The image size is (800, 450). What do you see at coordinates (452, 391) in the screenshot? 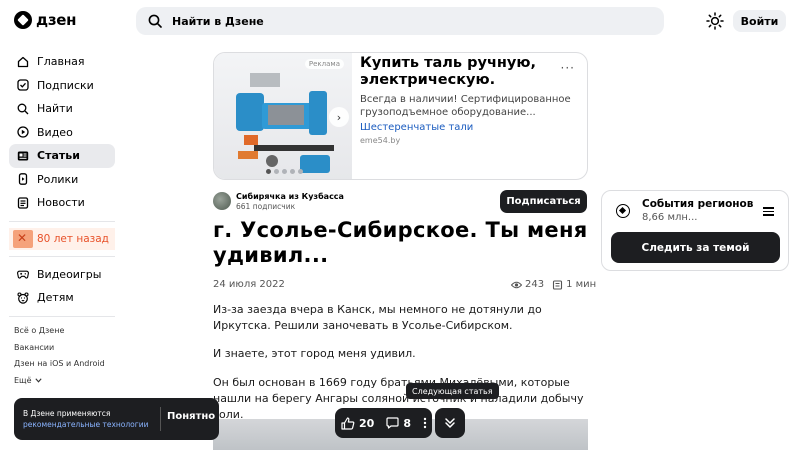
I see `next-article-tooltip: Следующая статья` at bounding box center [452, 391].